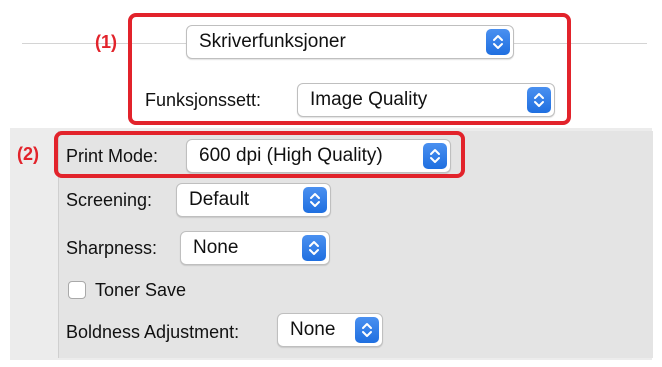 Image resolution: width=662 pixels, height=367 pixels. I want to click on print-mode-popup: 600 dpi (High Quality), so click(318, 156).